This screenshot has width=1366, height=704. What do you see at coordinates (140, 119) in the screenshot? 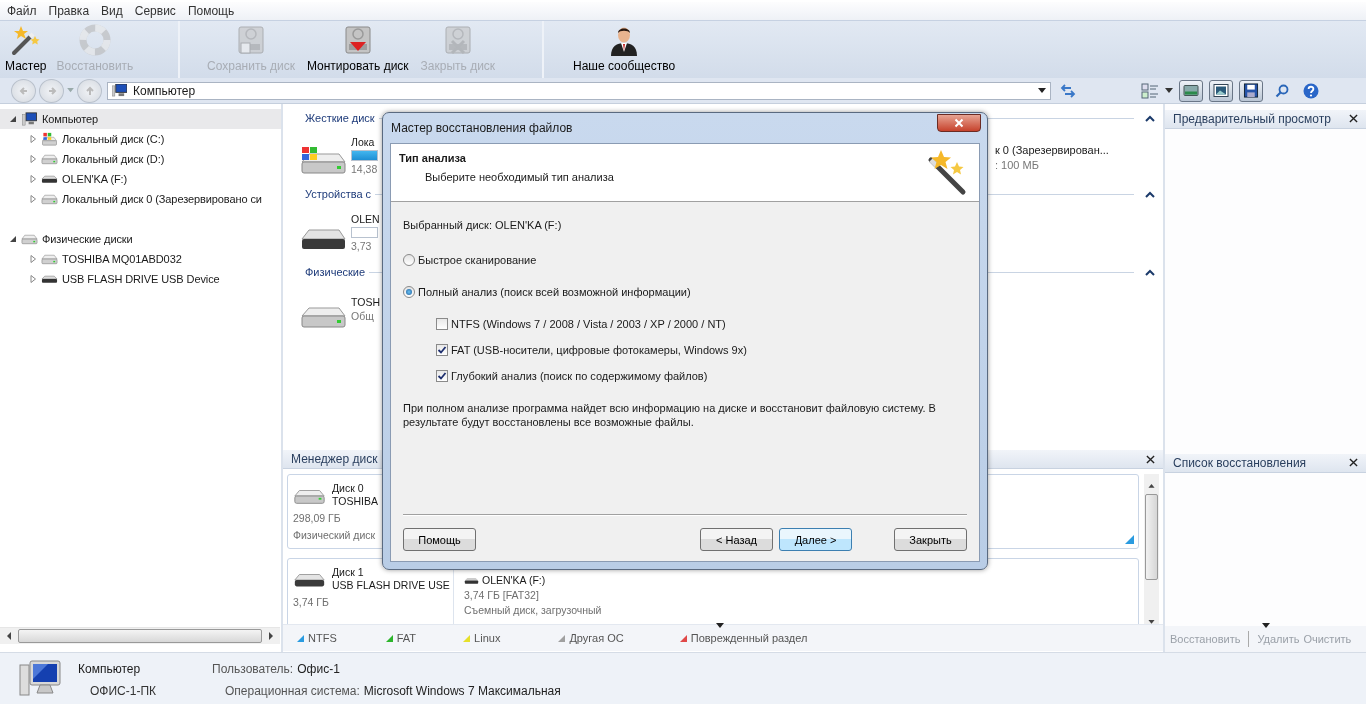
I see `tree-item: Компьютер` at bounding box center [140, 119].